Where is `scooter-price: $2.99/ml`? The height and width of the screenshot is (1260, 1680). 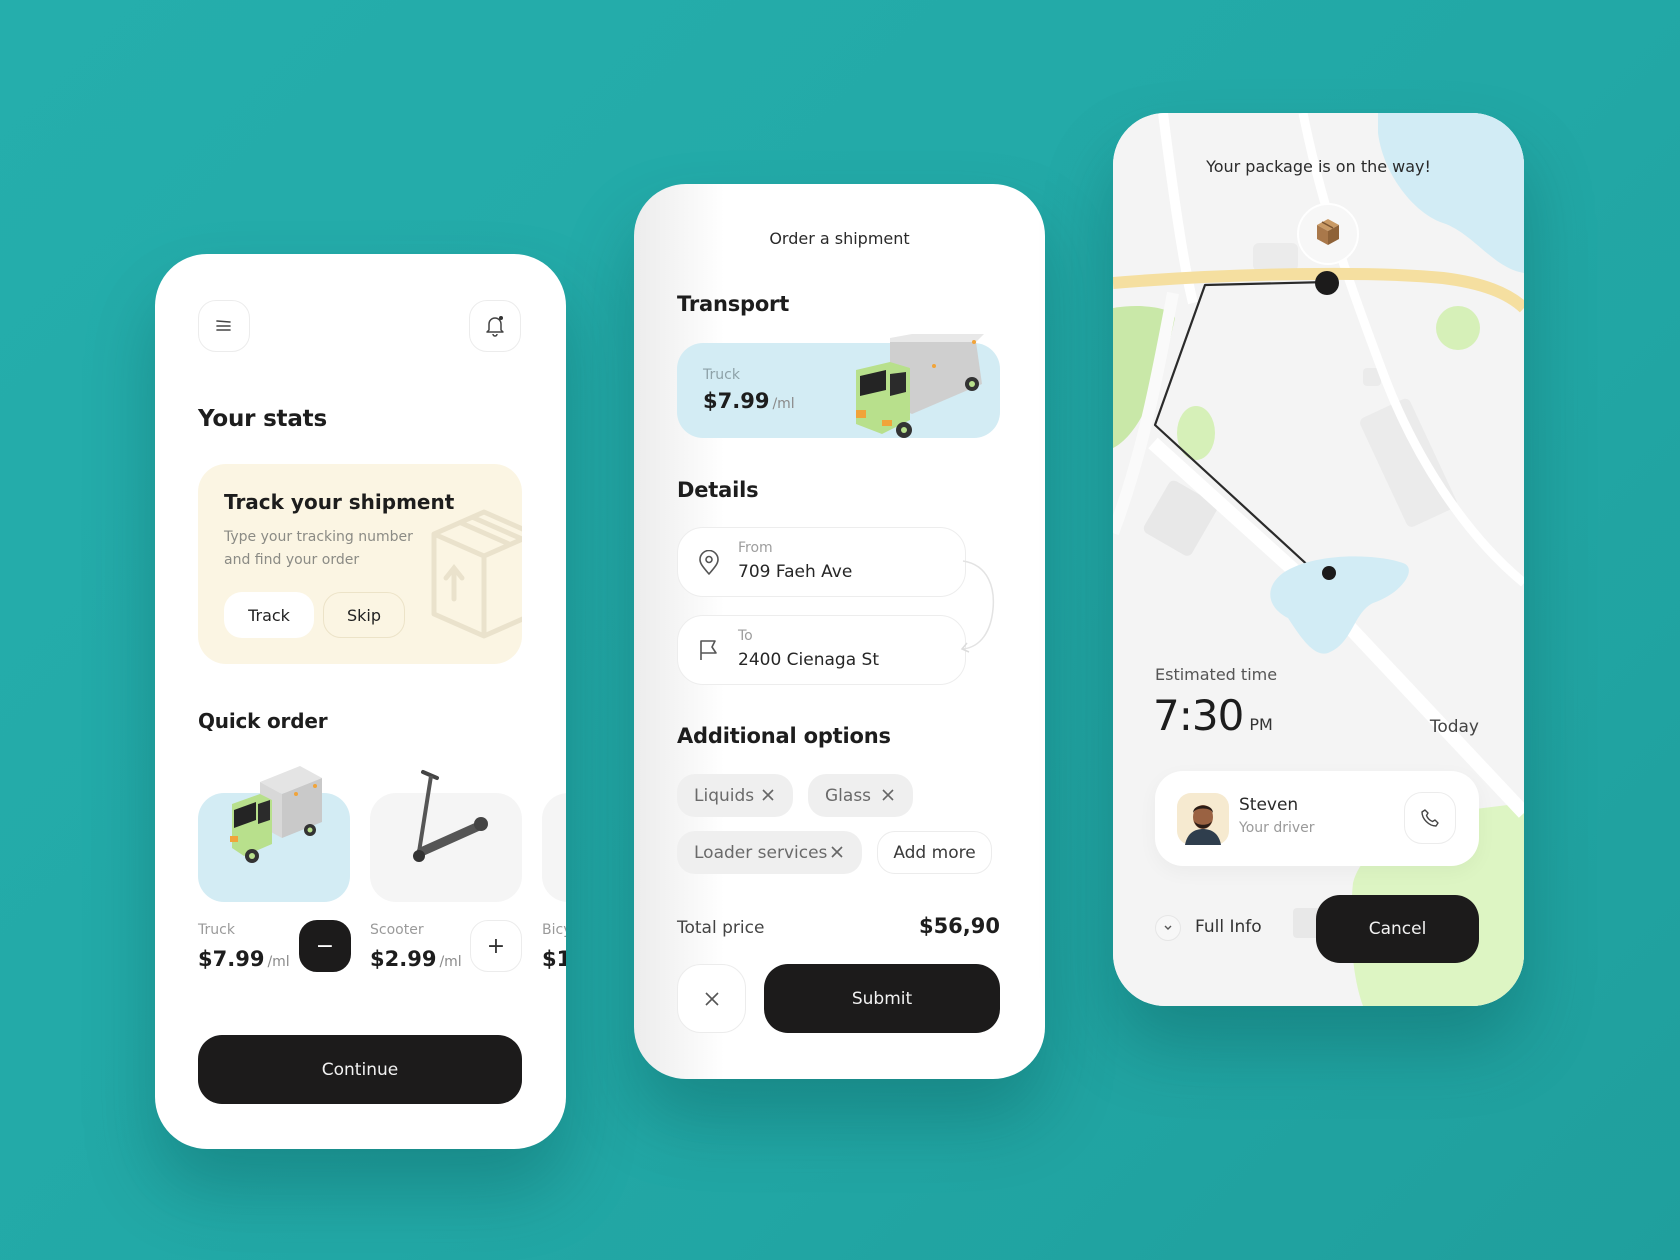
scooter-price: $2.99/ml is located at coordinates (416, 959).